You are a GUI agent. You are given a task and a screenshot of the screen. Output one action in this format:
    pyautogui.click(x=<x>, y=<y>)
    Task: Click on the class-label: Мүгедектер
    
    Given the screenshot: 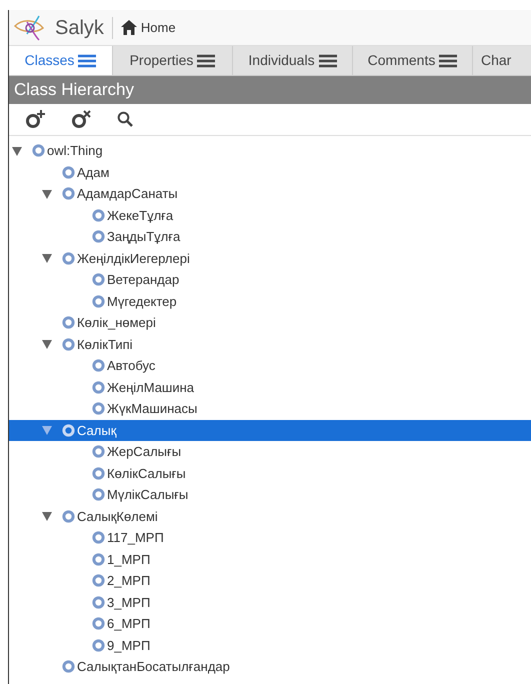 What is the action you would take?
    pyautogui.click(x=142, y=301)
    